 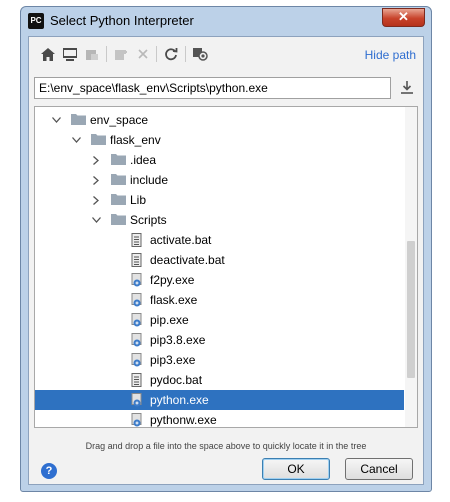 I want to click on tree-folder-row: flask_env, so click(x=219, y=140).